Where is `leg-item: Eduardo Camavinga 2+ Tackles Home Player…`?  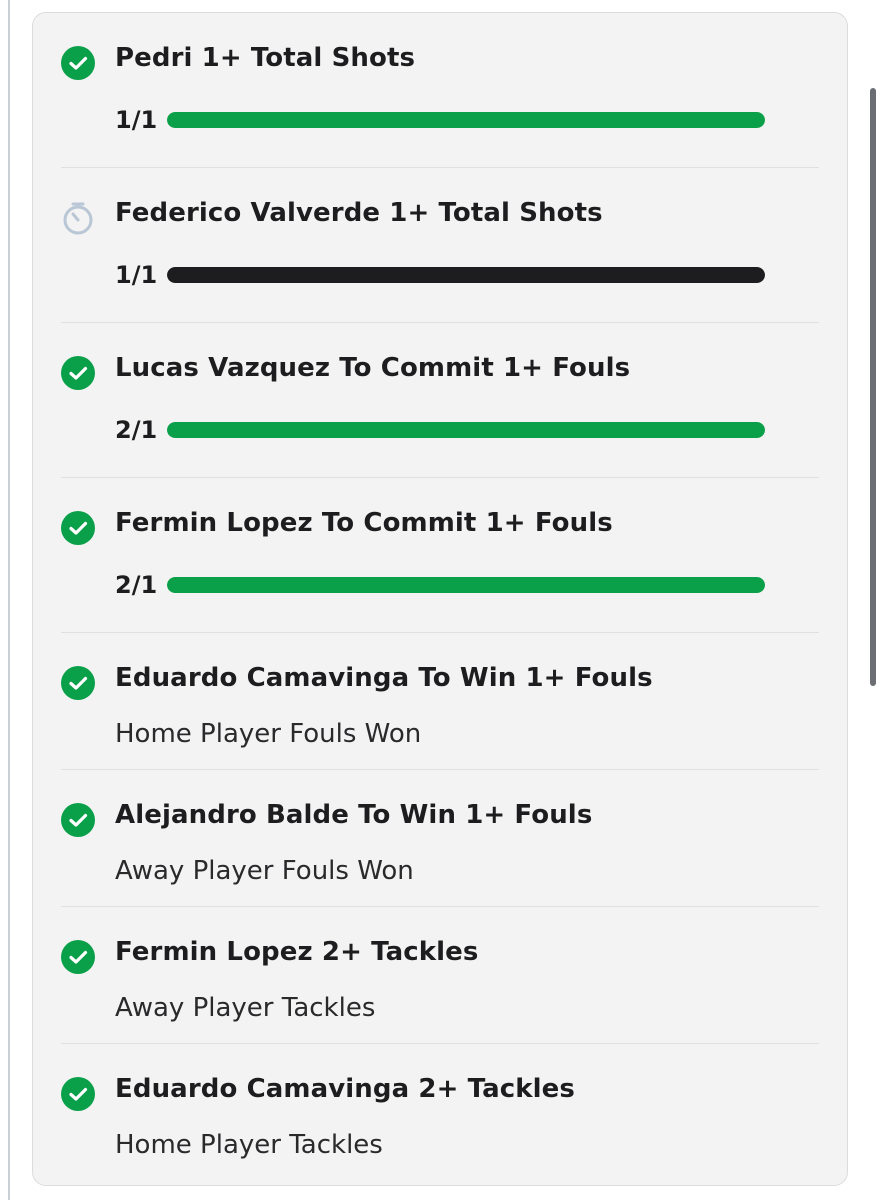
leg-item: Eduardo Camavinga 2+ Tackles Home Player… is located at coordinates (440, 1112).